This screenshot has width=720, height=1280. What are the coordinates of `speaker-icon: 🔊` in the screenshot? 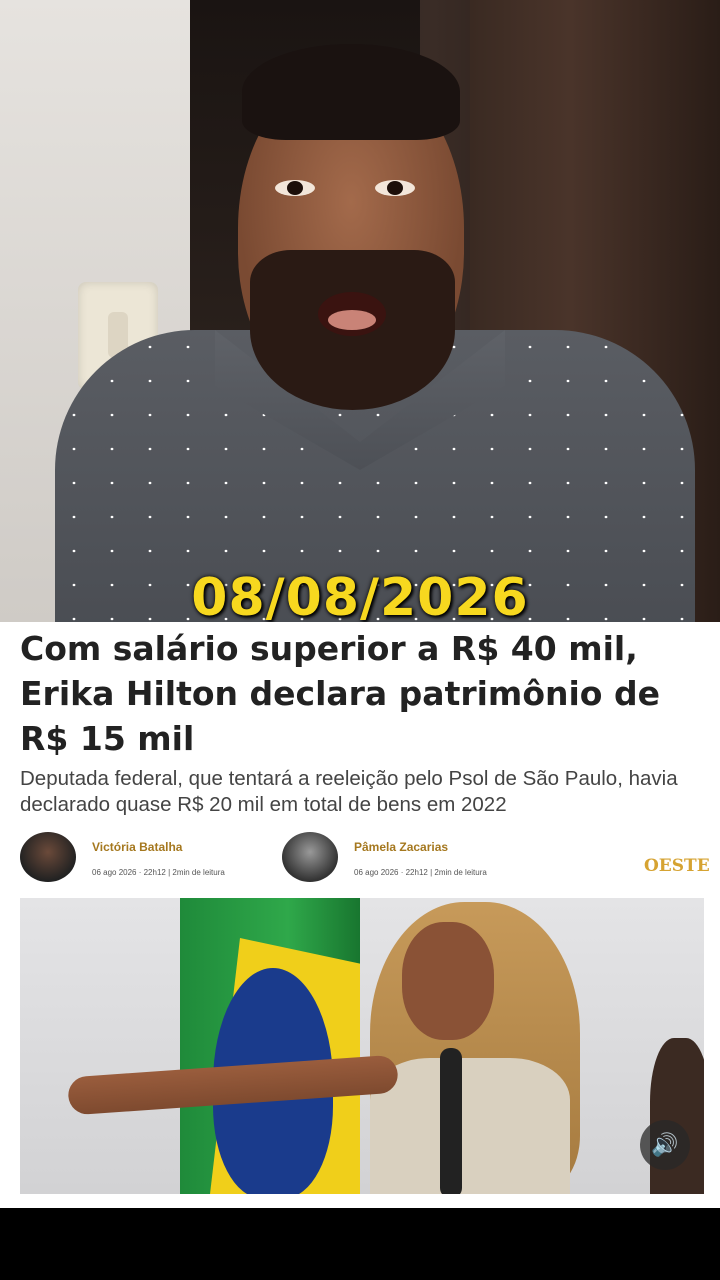 It's located at (665, 1145).